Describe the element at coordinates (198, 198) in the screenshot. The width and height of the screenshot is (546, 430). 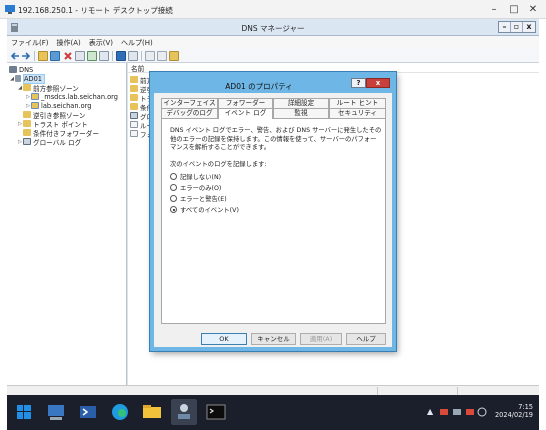
I see `radio-errors-and-warnings: エラーと警告(E)` at that location.